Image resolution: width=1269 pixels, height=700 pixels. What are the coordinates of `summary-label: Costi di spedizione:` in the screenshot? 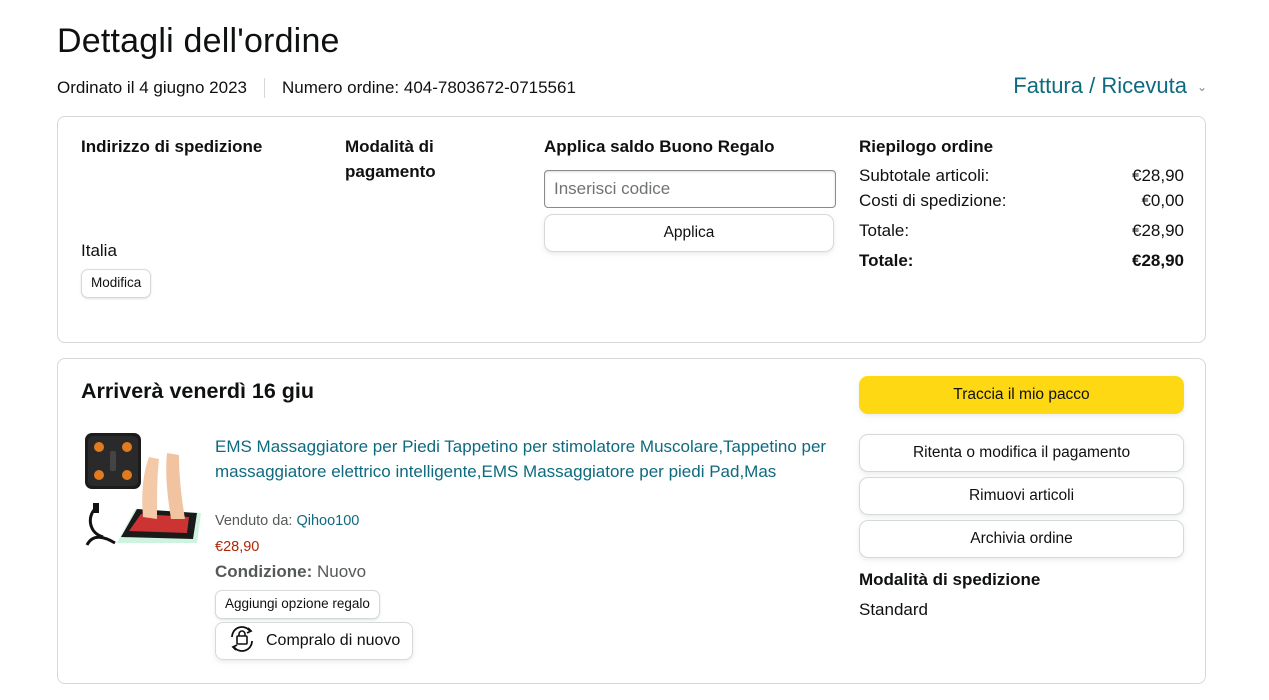 It's located at (933, 200).